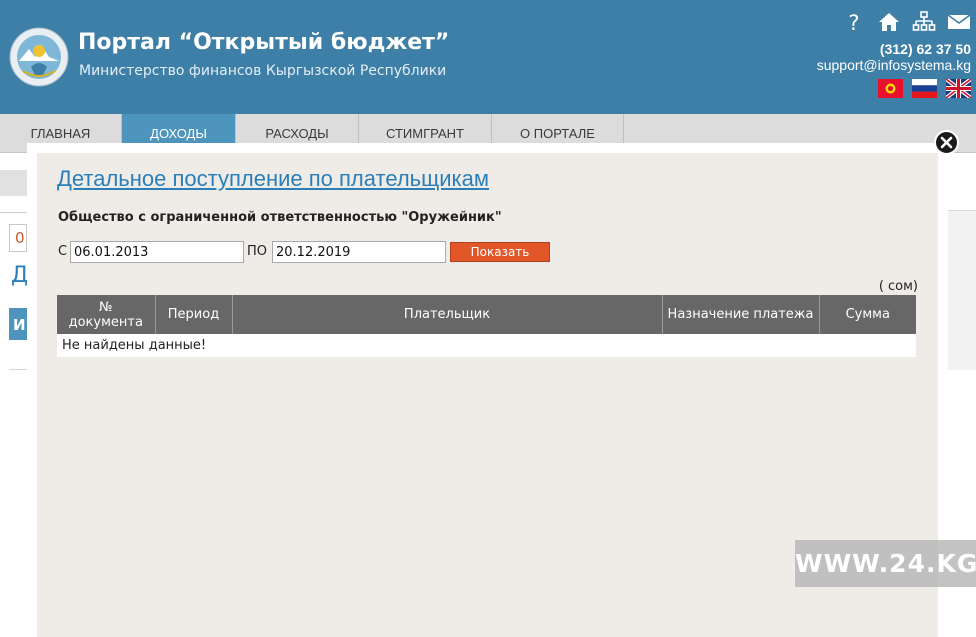  Describe the element at coordinates (18, 238) in the screenshot. I see `background-input-fragment: 0` at that location.